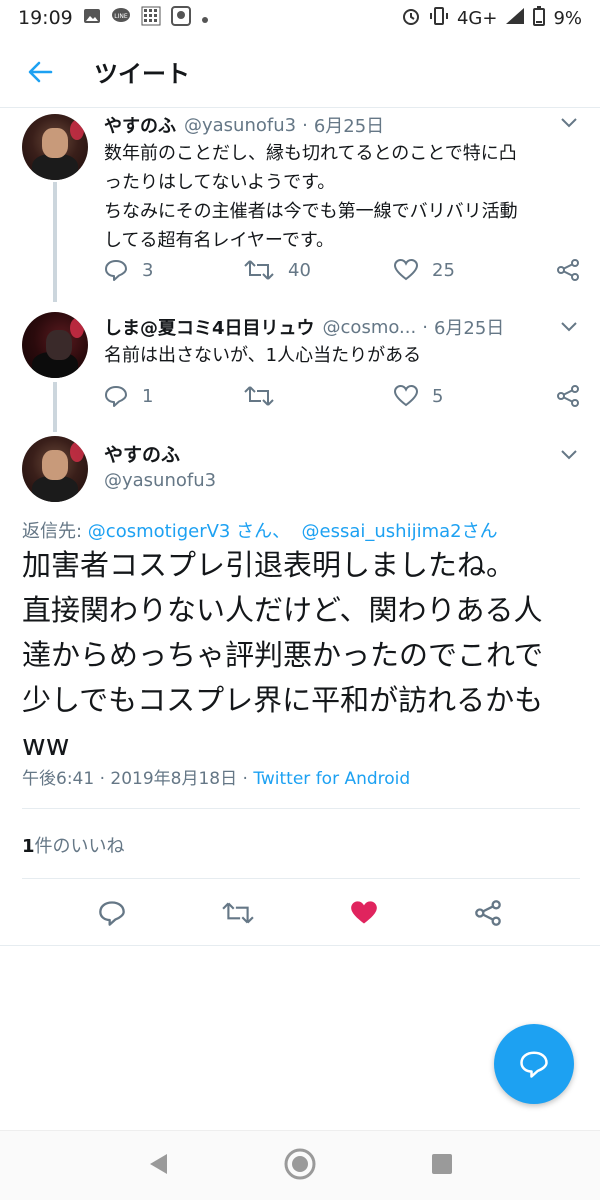 This screenshot has height=1200, width=600. What do you see at coordinates (567, 18) in the screenshot?
I see `battery-percent: 9%` at bounding box center [567, 18].